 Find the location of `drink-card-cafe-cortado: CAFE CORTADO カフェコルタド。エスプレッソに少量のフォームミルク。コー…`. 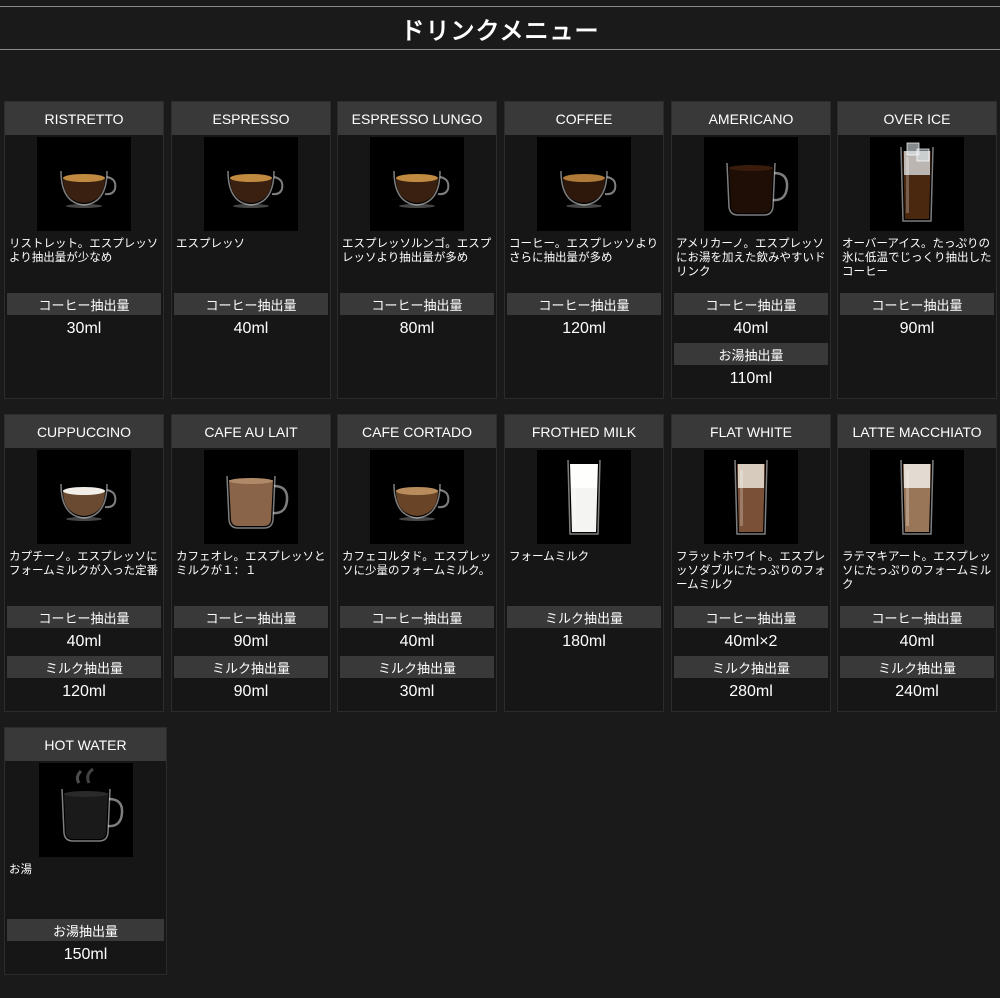

drink-card-cafe-cortado: CAFE CORTADO カフェコルタド。エスプレッソに少量のフォームミルク。コー… is located at coordinates (417, 563).